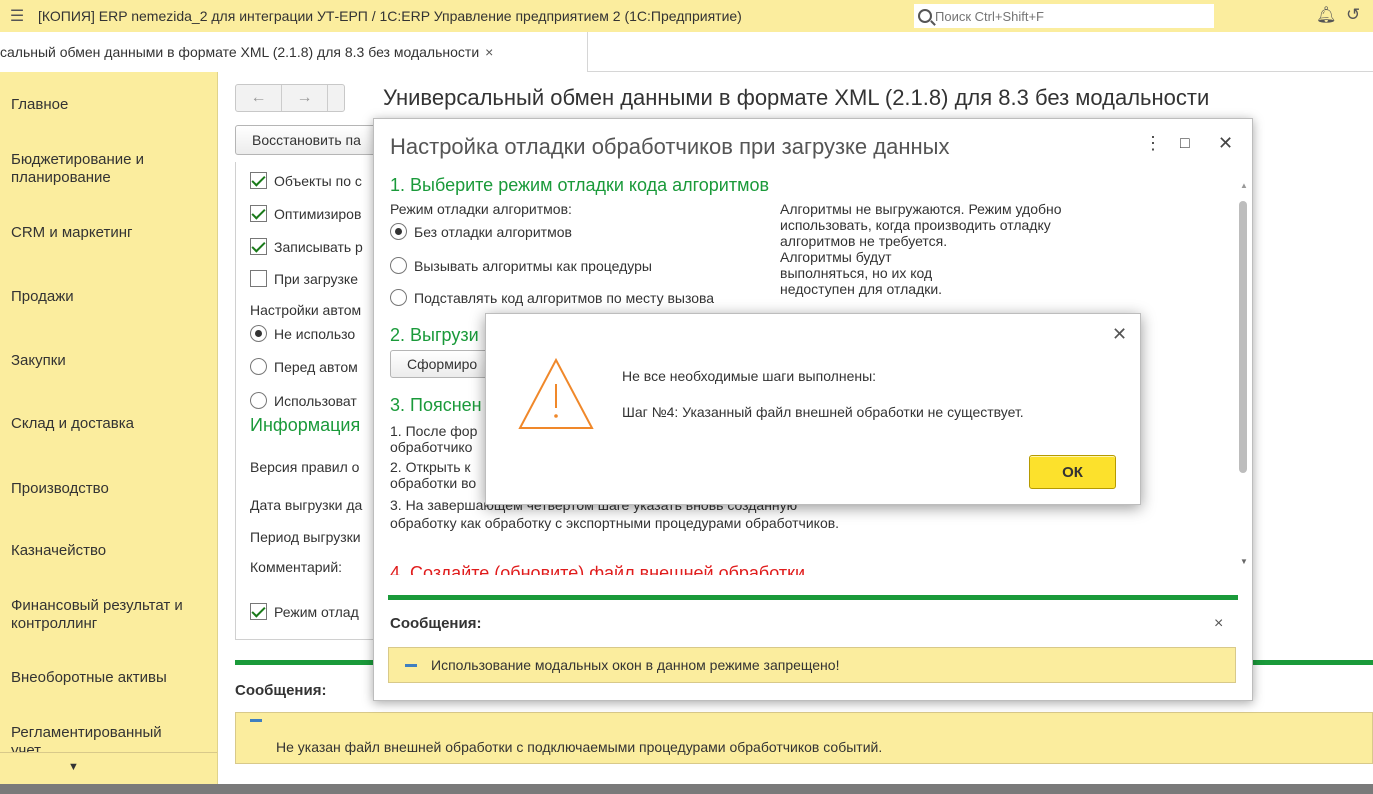 The image size is (1373, 794). What do you see at coordinates (489, 52) in the screenshot?
I see `tab-close-icon: ×` at bounding box center [489, 52].